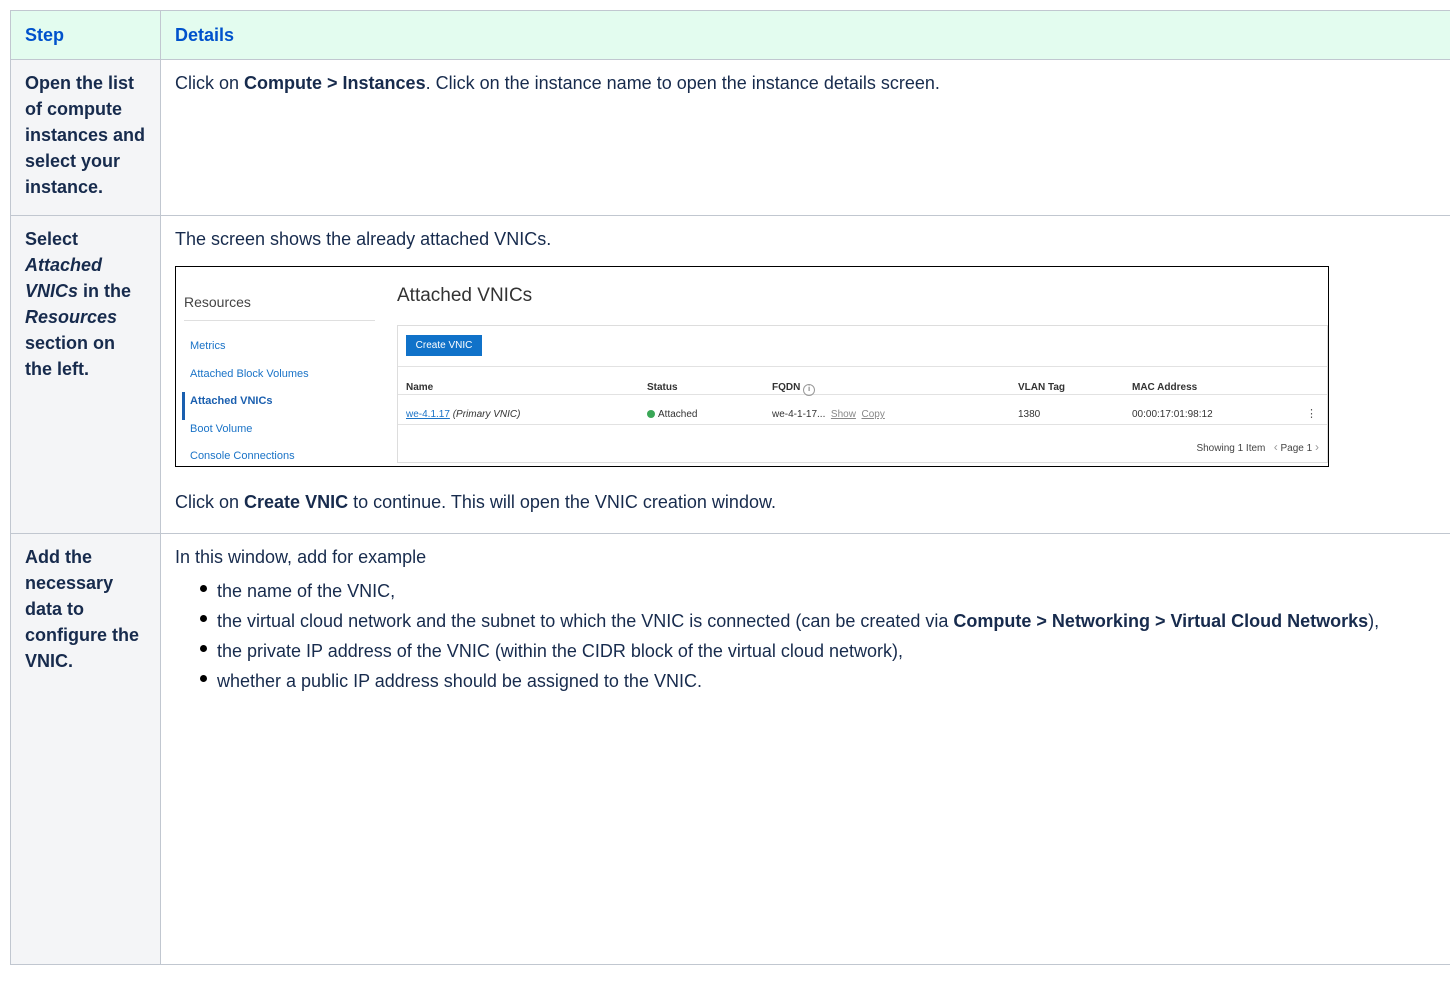 This screenshot has width=1450, height=994. Describe the element at coordinates (1276, 447) in the screenshot. I see `chevron-left-icon: ‹` at that location.